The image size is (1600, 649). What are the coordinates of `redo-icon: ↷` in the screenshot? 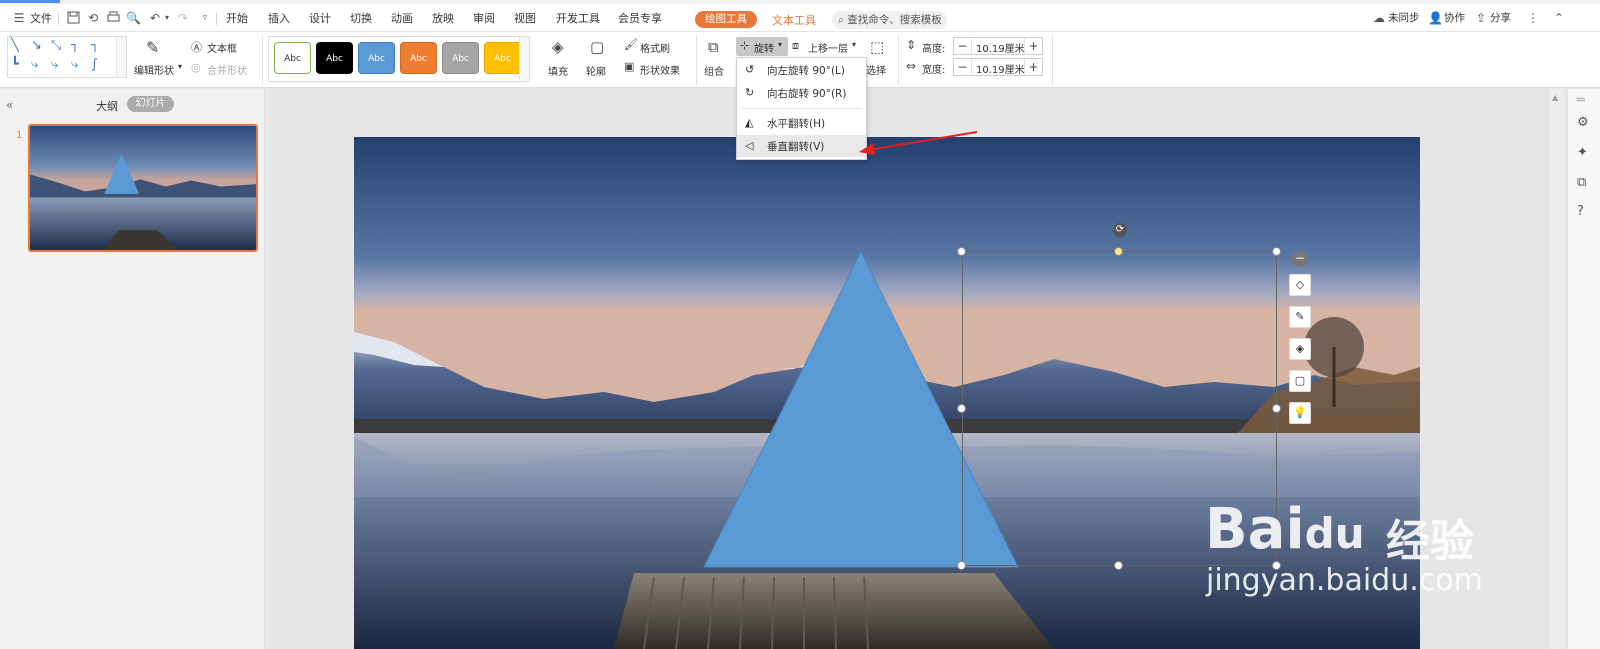 It's located at (183, 18).